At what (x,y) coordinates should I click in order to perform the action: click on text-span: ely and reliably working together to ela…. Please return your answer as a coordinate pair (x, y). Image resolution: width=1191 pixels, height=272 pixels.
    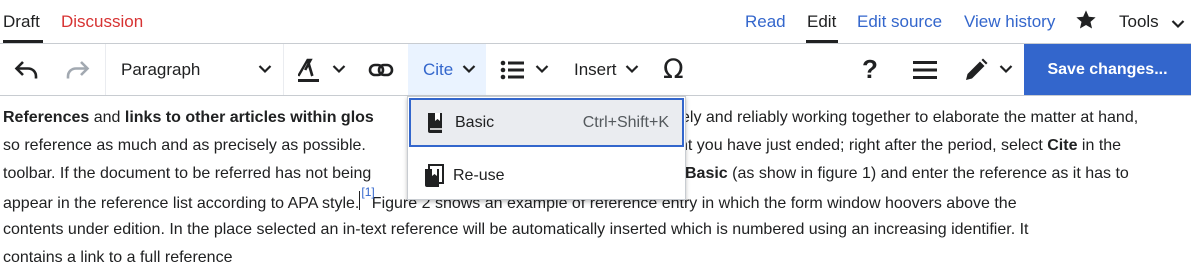
    Looking at the image, I should click on (910, 117).